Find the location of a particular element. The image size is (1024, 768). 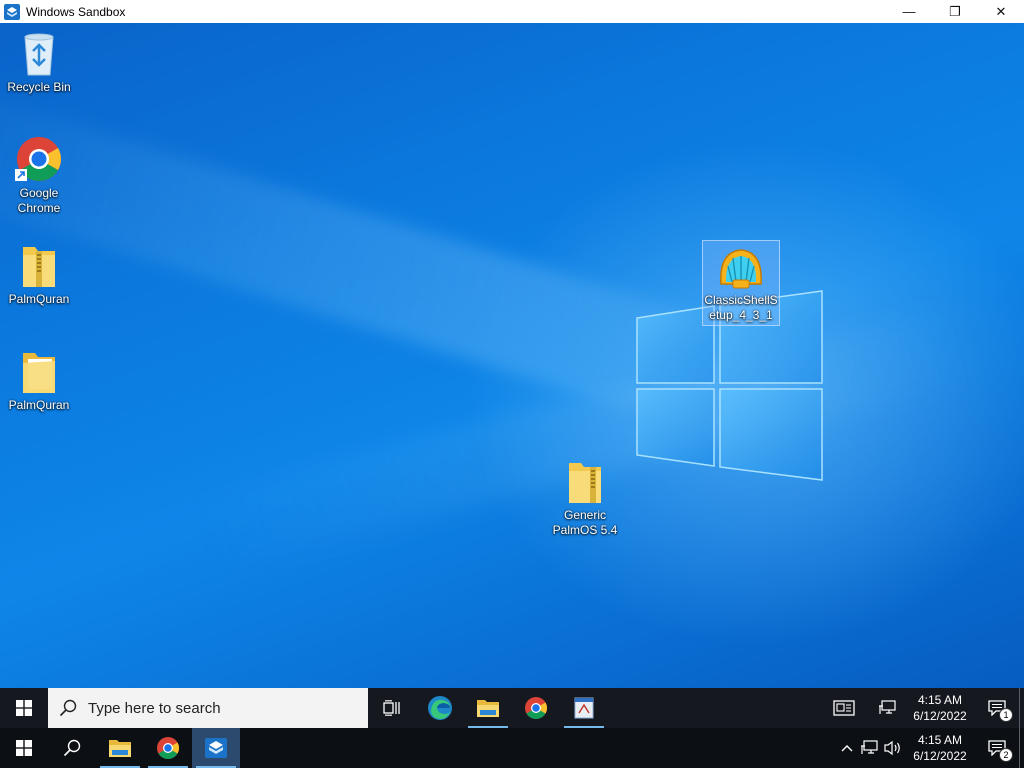

news-widget-button is located at coordinates (844, 708).